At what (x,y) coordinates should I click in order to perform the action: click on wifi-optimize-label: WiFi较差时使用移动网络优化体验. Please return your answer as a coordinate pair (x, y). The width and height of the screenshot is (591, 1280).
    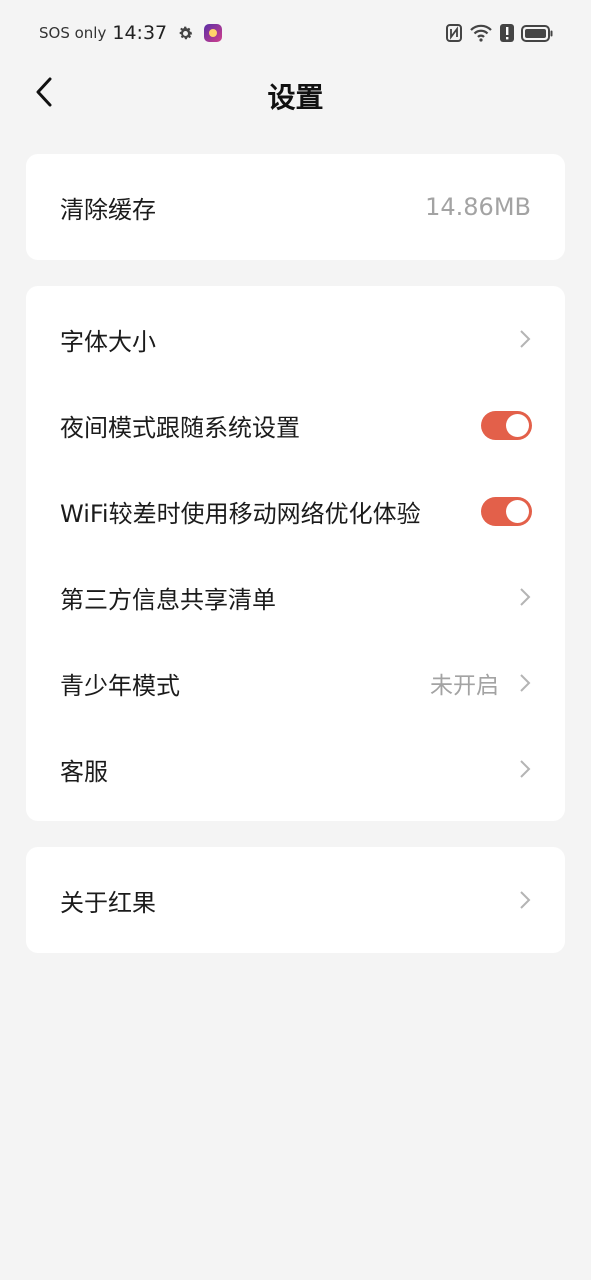
    Looking at the image, I should click on (240, 513).